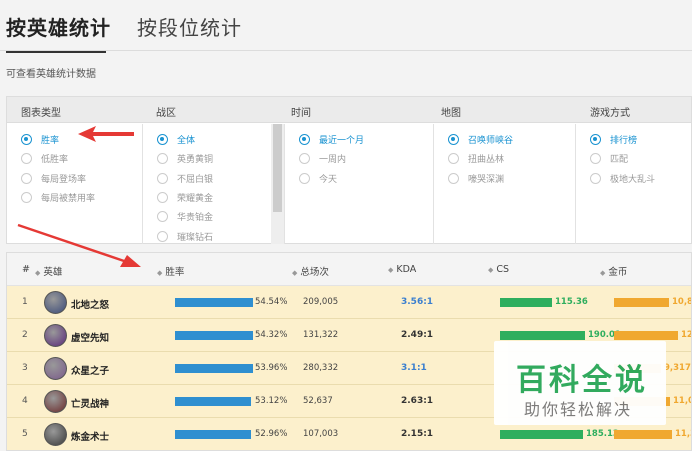 This screenshot has width=692, height=451. What do you see at coordinates (618, 272) in the screenshot?
I see `header-gold-label: 金币` at bounding box center [618, 272].